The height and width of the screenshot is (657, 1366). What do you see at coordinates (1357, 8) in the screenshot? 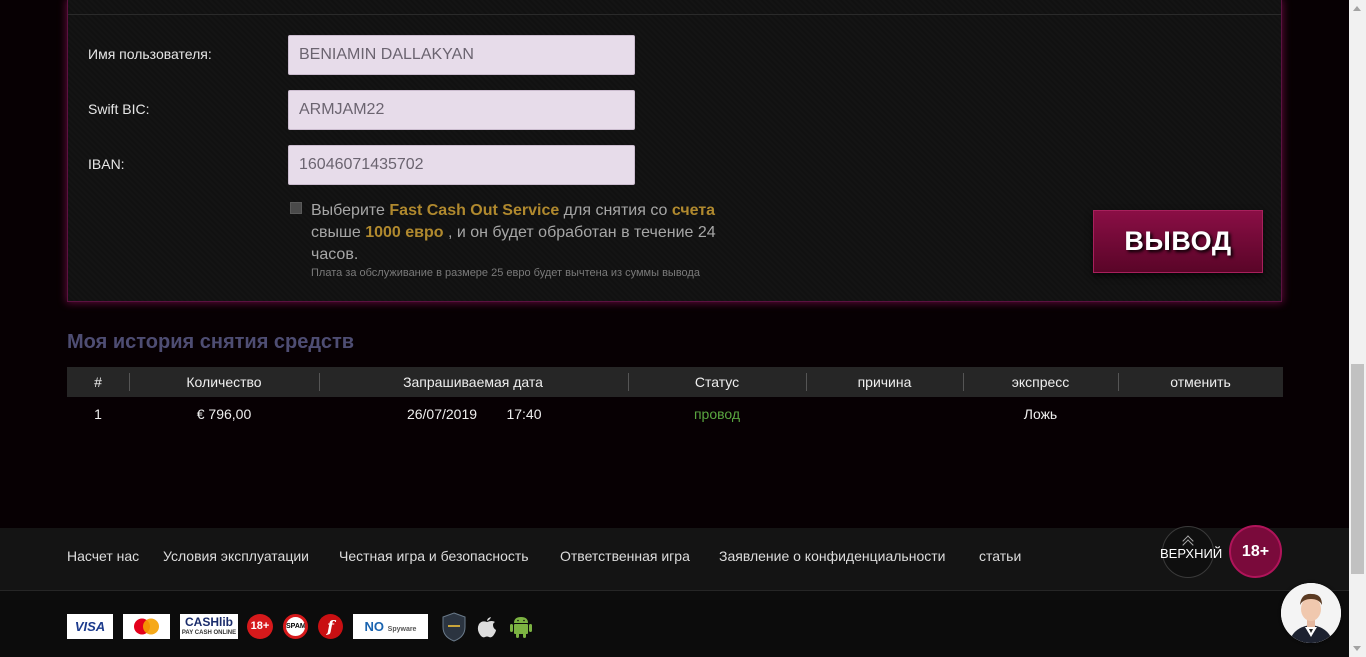
I see `scroll-up-arrow-icon` at bounding box center [1357, 8].